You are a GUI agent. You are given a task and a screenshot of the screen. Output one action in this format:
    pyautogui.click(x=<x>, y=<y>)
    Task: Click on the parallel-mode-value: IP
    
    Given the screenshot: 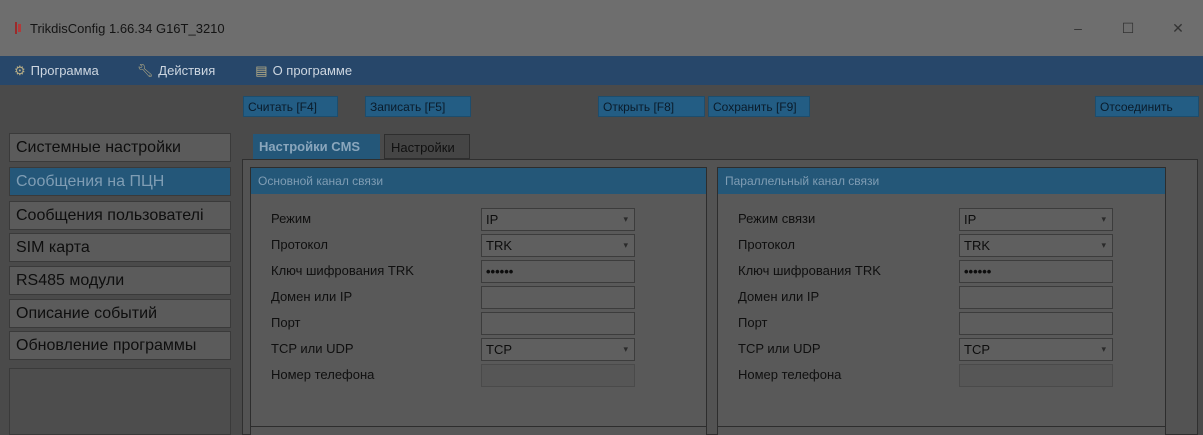 What is the action you would take?
    pyautogui.click(x=970, y=219)
    